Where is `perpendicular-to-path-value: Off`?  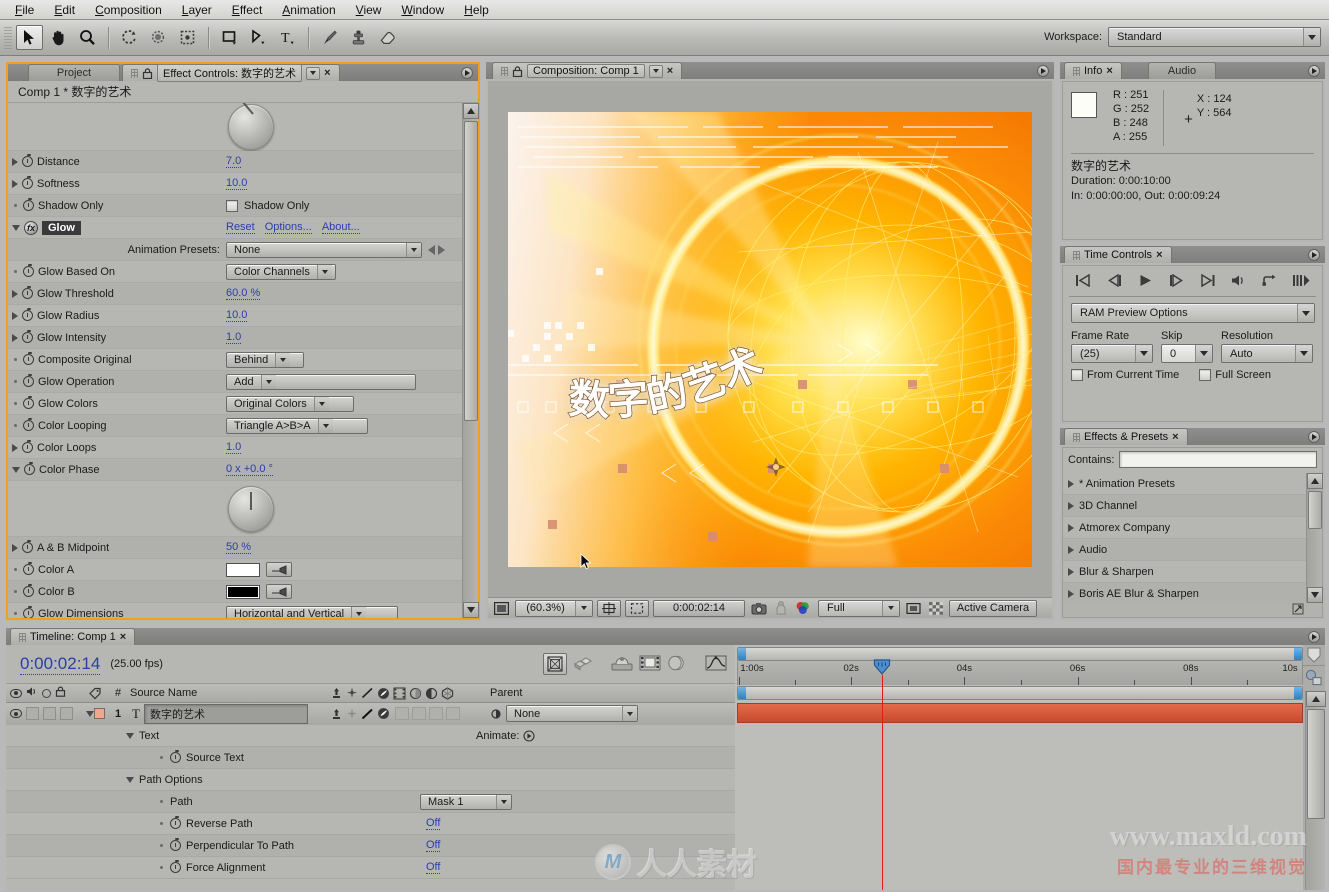
perpendicular-to-path-value: Off is located at coordinates (433, 845).